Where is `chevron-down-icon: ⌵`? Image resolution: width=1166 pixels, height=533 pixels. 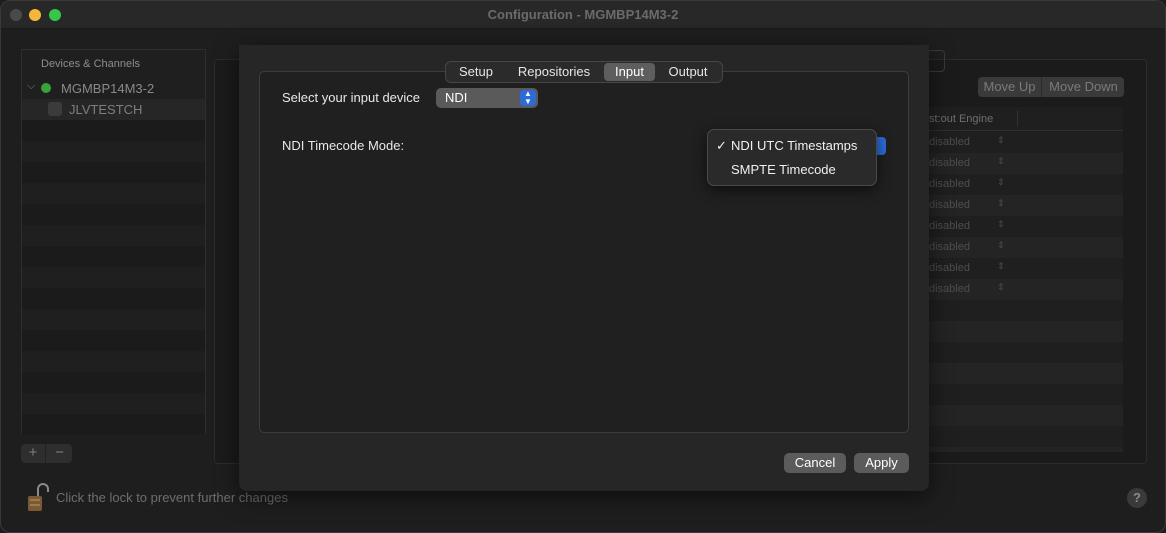 chevron-down-icon: ⌵ is located at coordinates (31, 86).